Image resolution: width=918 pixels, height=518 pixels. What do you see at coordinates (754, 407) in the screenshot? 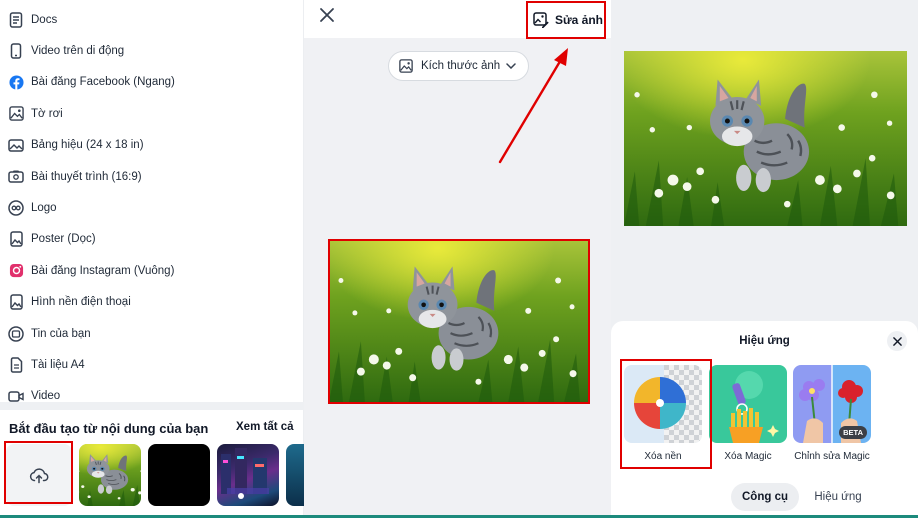
I see `fries-icon` at bounding box center [754, 407].